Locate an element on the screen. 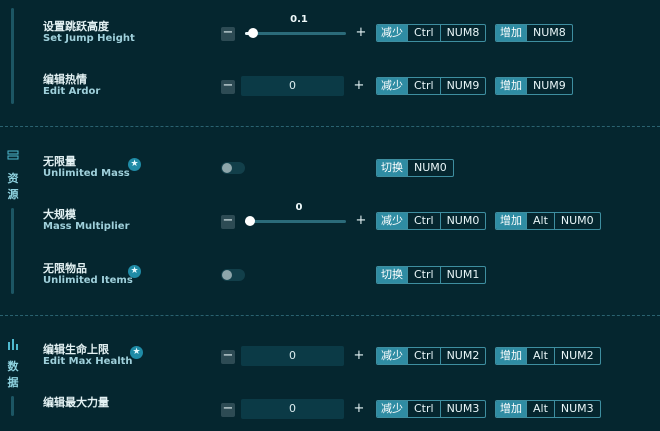 This screenshot has width=660, height=431. hotkey-group-secondary: 增加 Alt NUM0 is located at coordinates (548, 221).